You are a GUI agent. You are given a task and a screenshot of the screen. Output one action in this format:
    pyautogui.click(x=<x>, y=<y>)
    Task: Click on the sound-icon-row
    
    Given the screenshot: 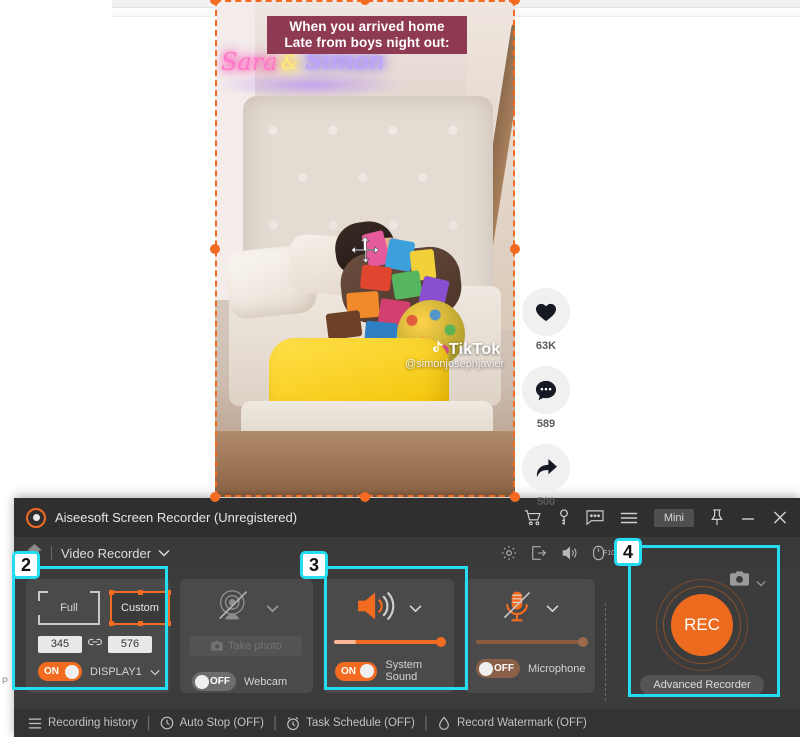 What is the action you would take?
    pyautogui.click(x=388, y=603)
    